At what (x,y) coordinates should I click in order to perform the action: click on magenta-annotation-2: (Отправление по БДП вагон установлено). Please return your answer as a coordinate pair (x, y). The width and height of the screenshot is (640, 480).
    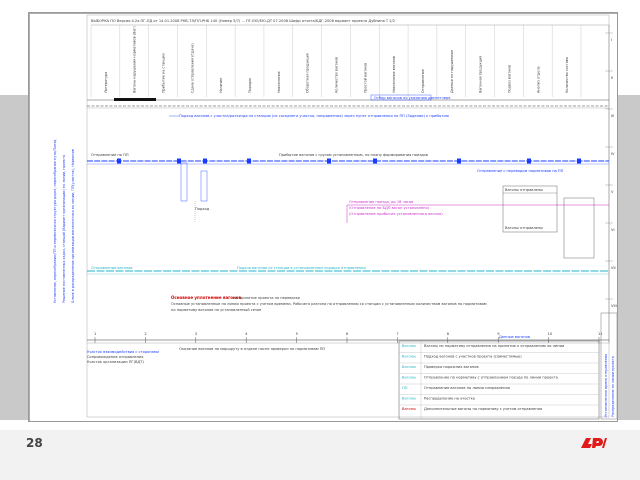
    Looking at the image, I should click on (389, 208).